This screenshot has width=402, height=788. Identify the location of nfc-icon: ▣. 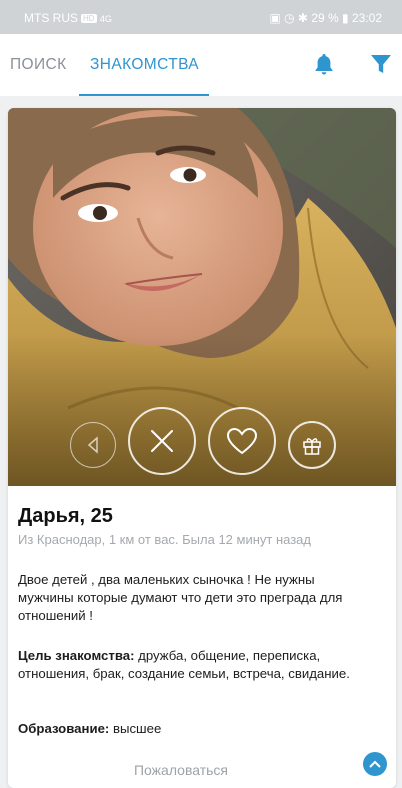
(275, 18).